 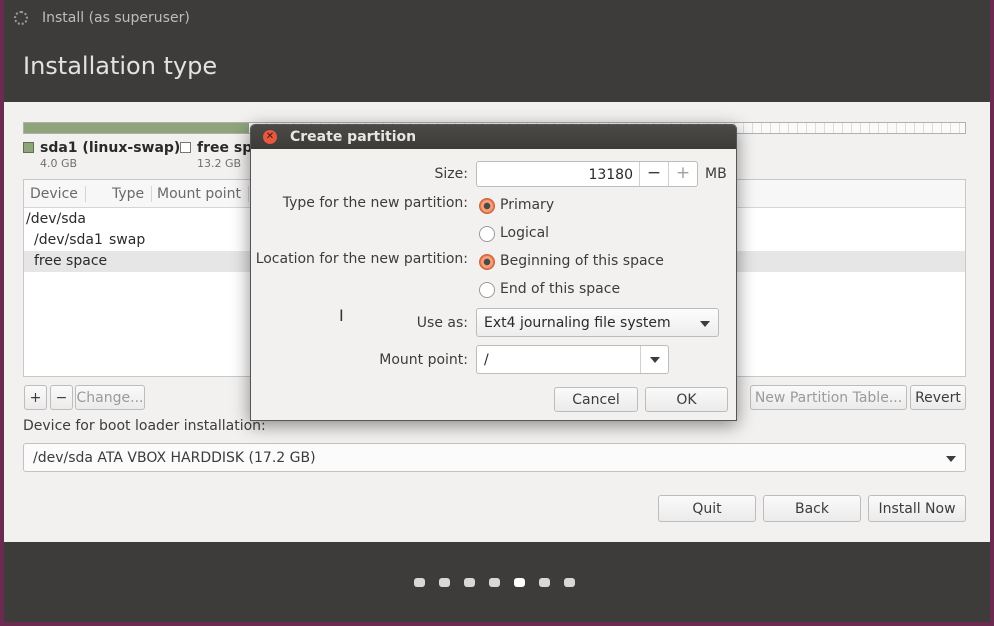 What do you see at coordinates (61, 397) in the screenshot?
I see `remove-partition-button: −` at bounding box center [61, 397].